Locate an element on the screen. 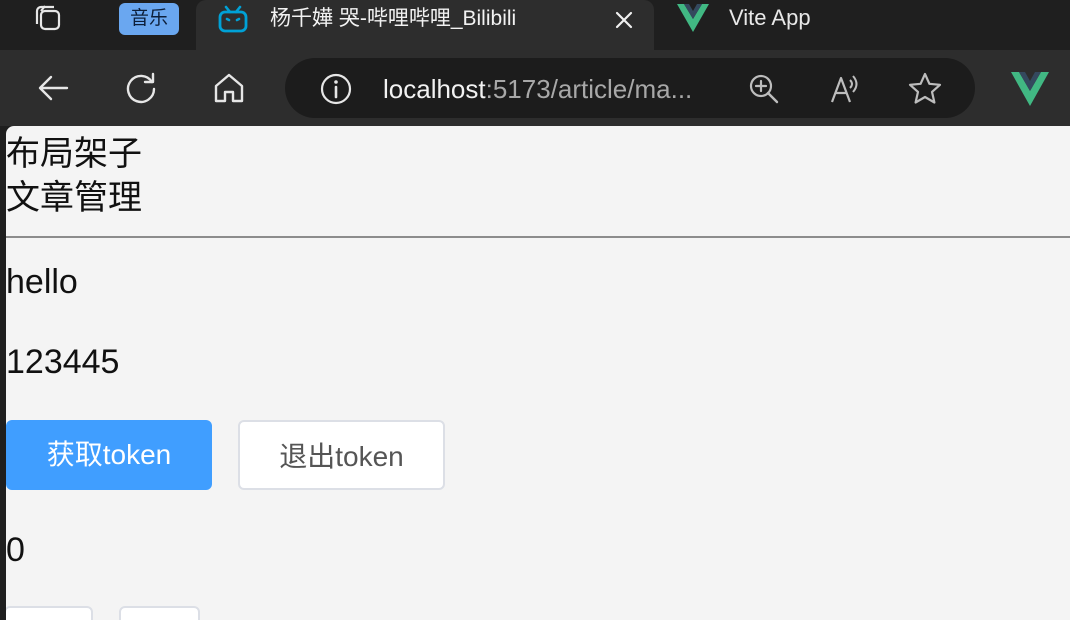 This screenshot has height=620, width=1070. layout-title: 布局架子 is located at coordinates (74, 154).